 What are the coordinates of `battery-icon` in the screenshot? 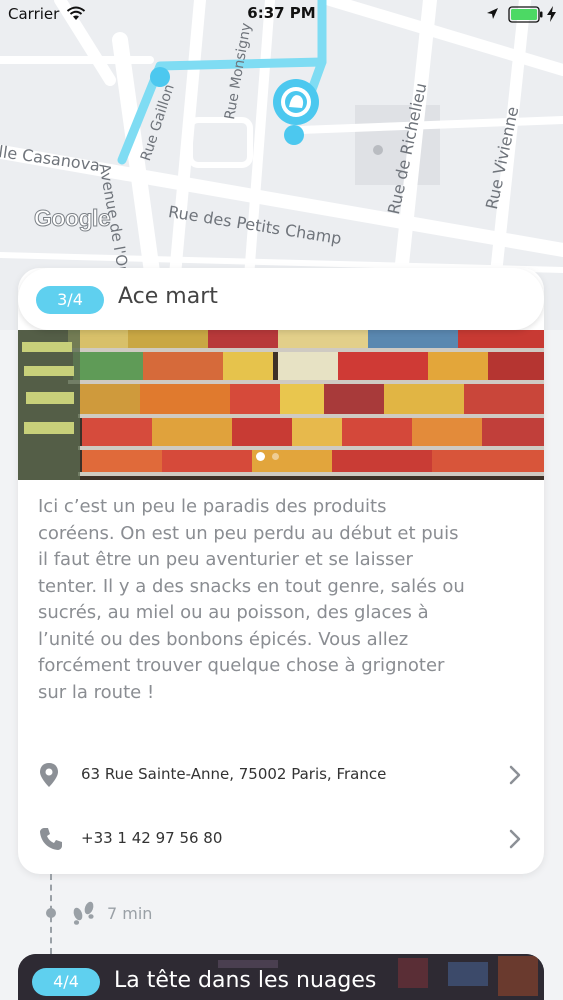 It's located at (525, 14).